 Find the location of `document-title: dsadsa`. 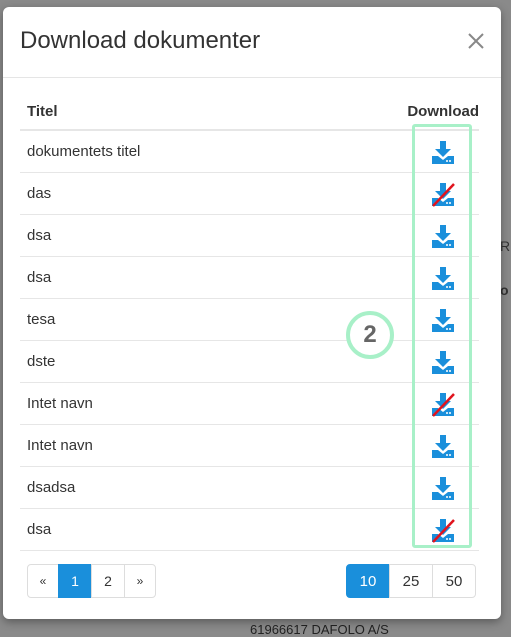

document-title: dsadsa is located at coordinates (51, 487).